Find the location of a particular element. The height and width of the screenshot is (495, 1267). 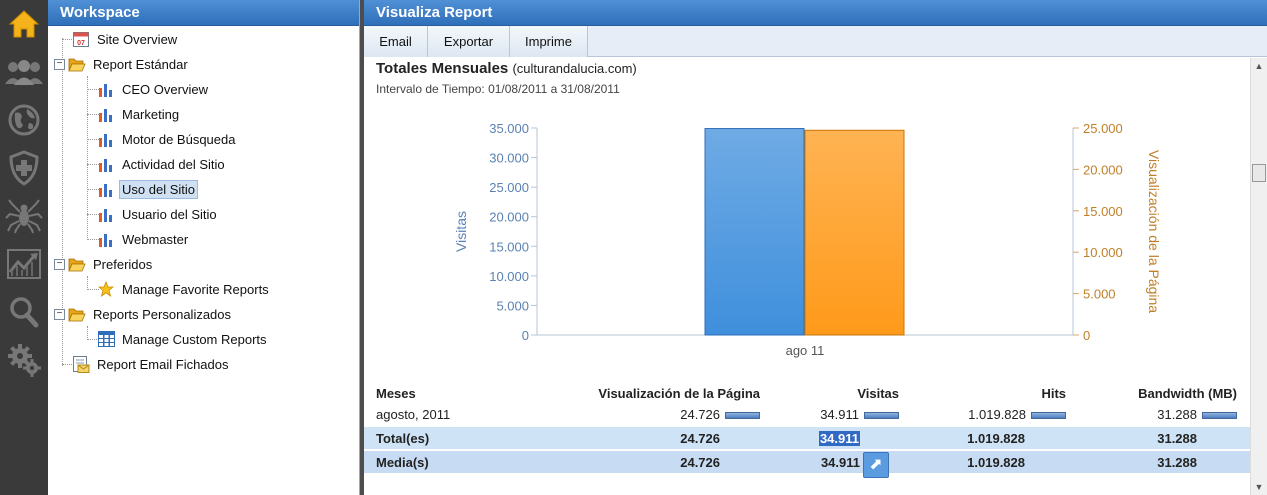

exportar-button: Exportar is located at coordinates (469, 41).